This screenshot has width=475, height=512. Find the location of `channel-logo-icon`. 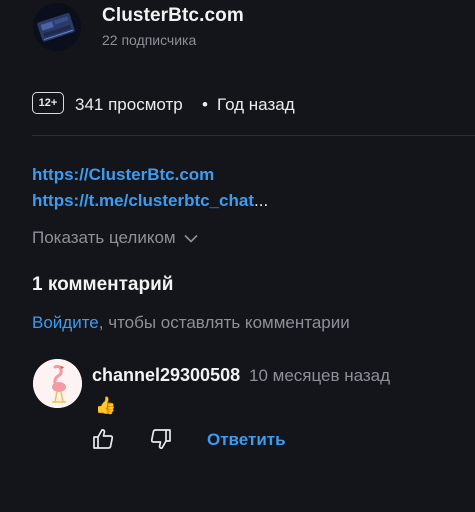

channel-logo-icon is located at coordinates (57, 27).